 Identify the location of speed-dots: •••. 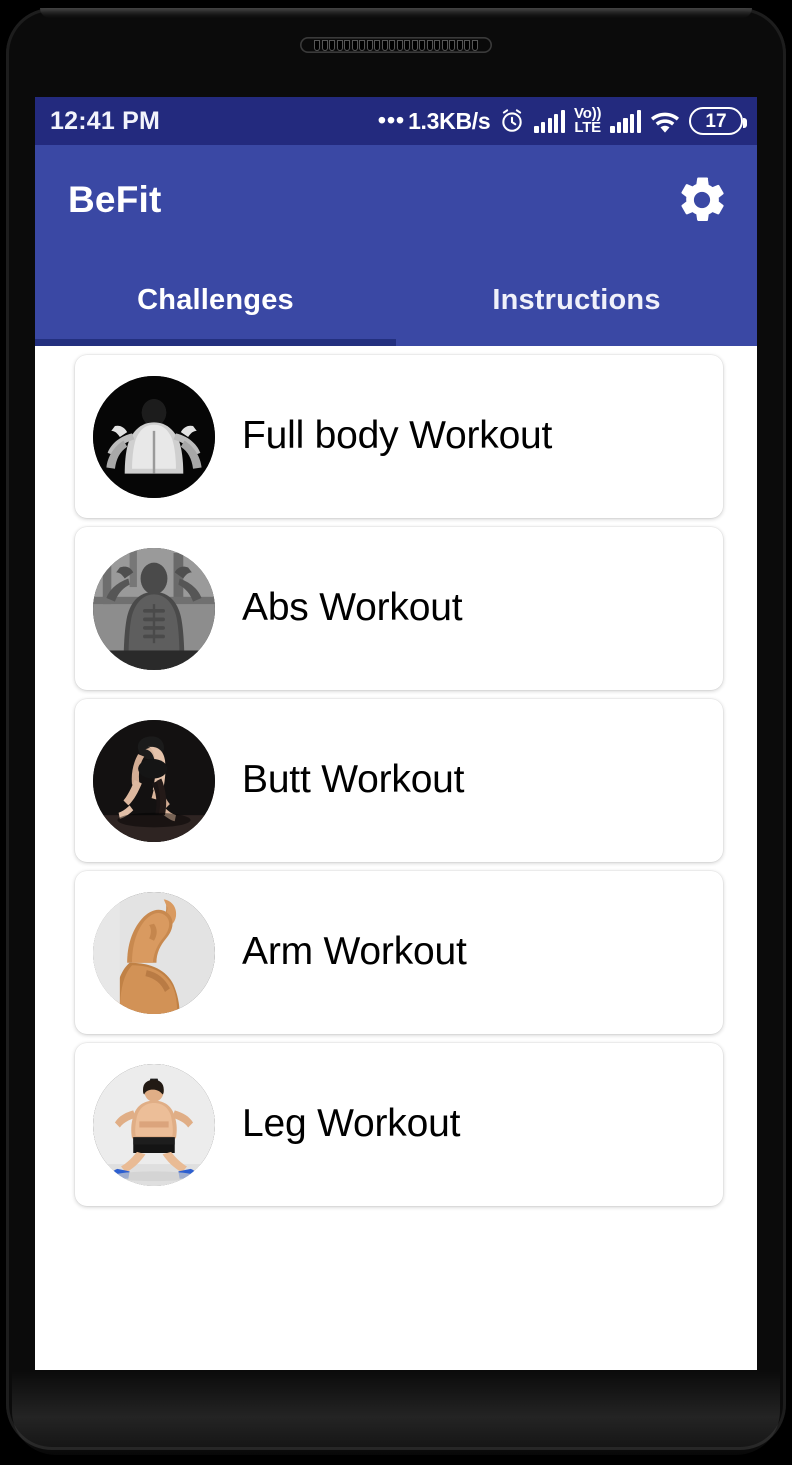
(391, 120).